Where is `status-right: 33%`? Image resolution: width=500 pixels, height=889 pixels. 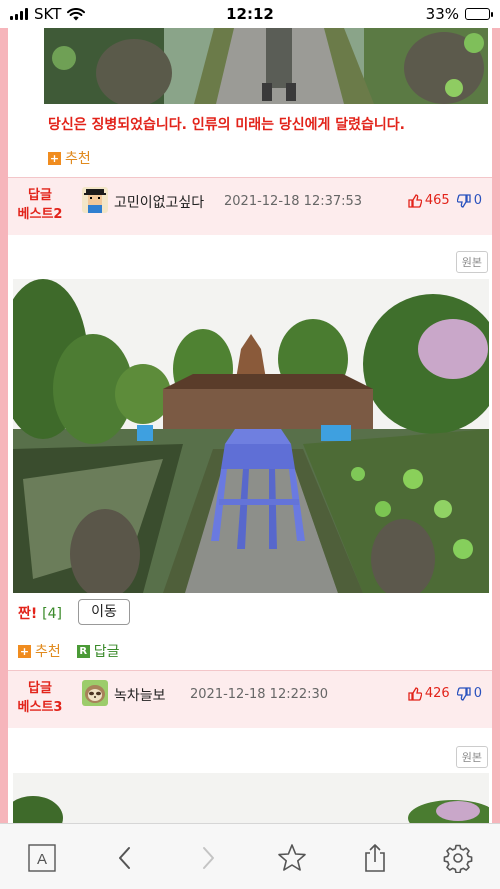 status-right: 33% is located at coordinates (459, 14).